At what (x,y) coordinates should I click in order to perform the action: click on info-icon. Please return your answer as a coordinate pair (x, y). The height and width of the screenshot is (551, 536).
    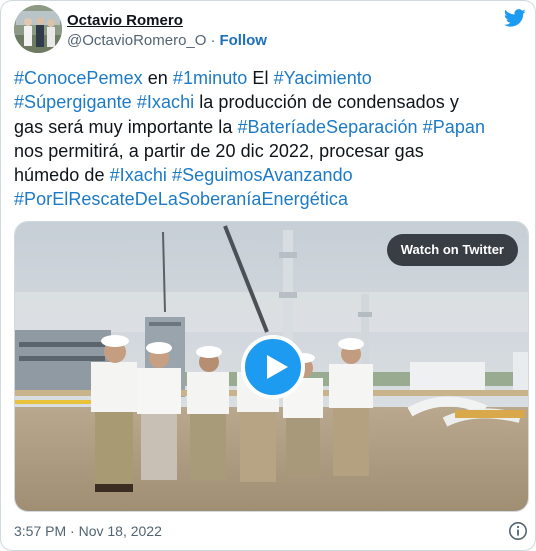
    Looking at the image, I should click on (518, 531).